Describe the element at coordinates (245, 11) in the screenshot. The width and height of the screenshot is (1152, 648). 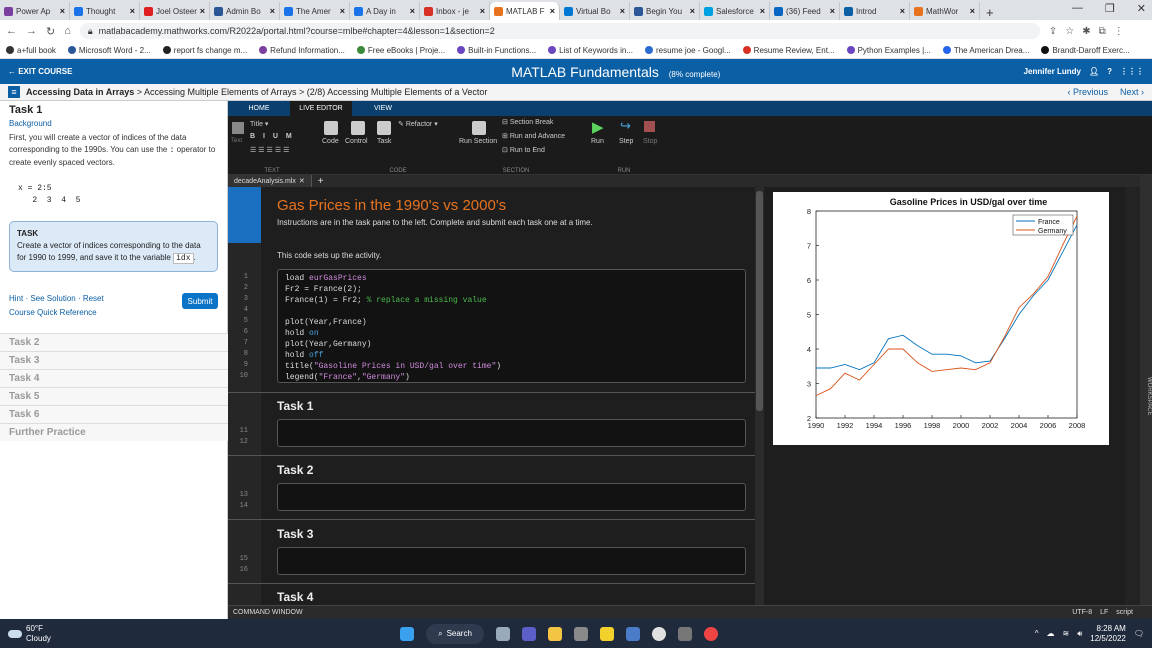
I see `browser-tab: Admin Bo ×` at that location.